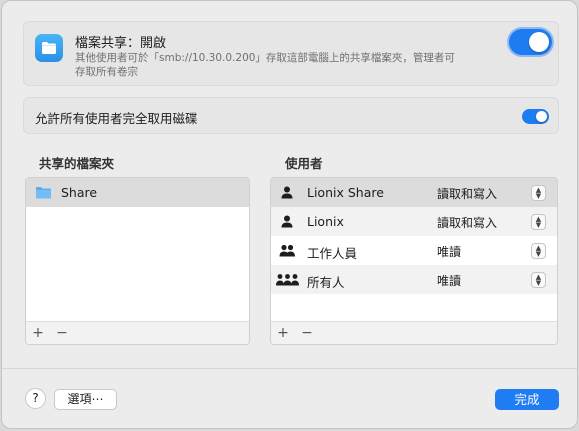 The image size is (579, 431). I want to click on user-row: Lionix 讀取和寫入 ▲ ▼, so click(414, 221).